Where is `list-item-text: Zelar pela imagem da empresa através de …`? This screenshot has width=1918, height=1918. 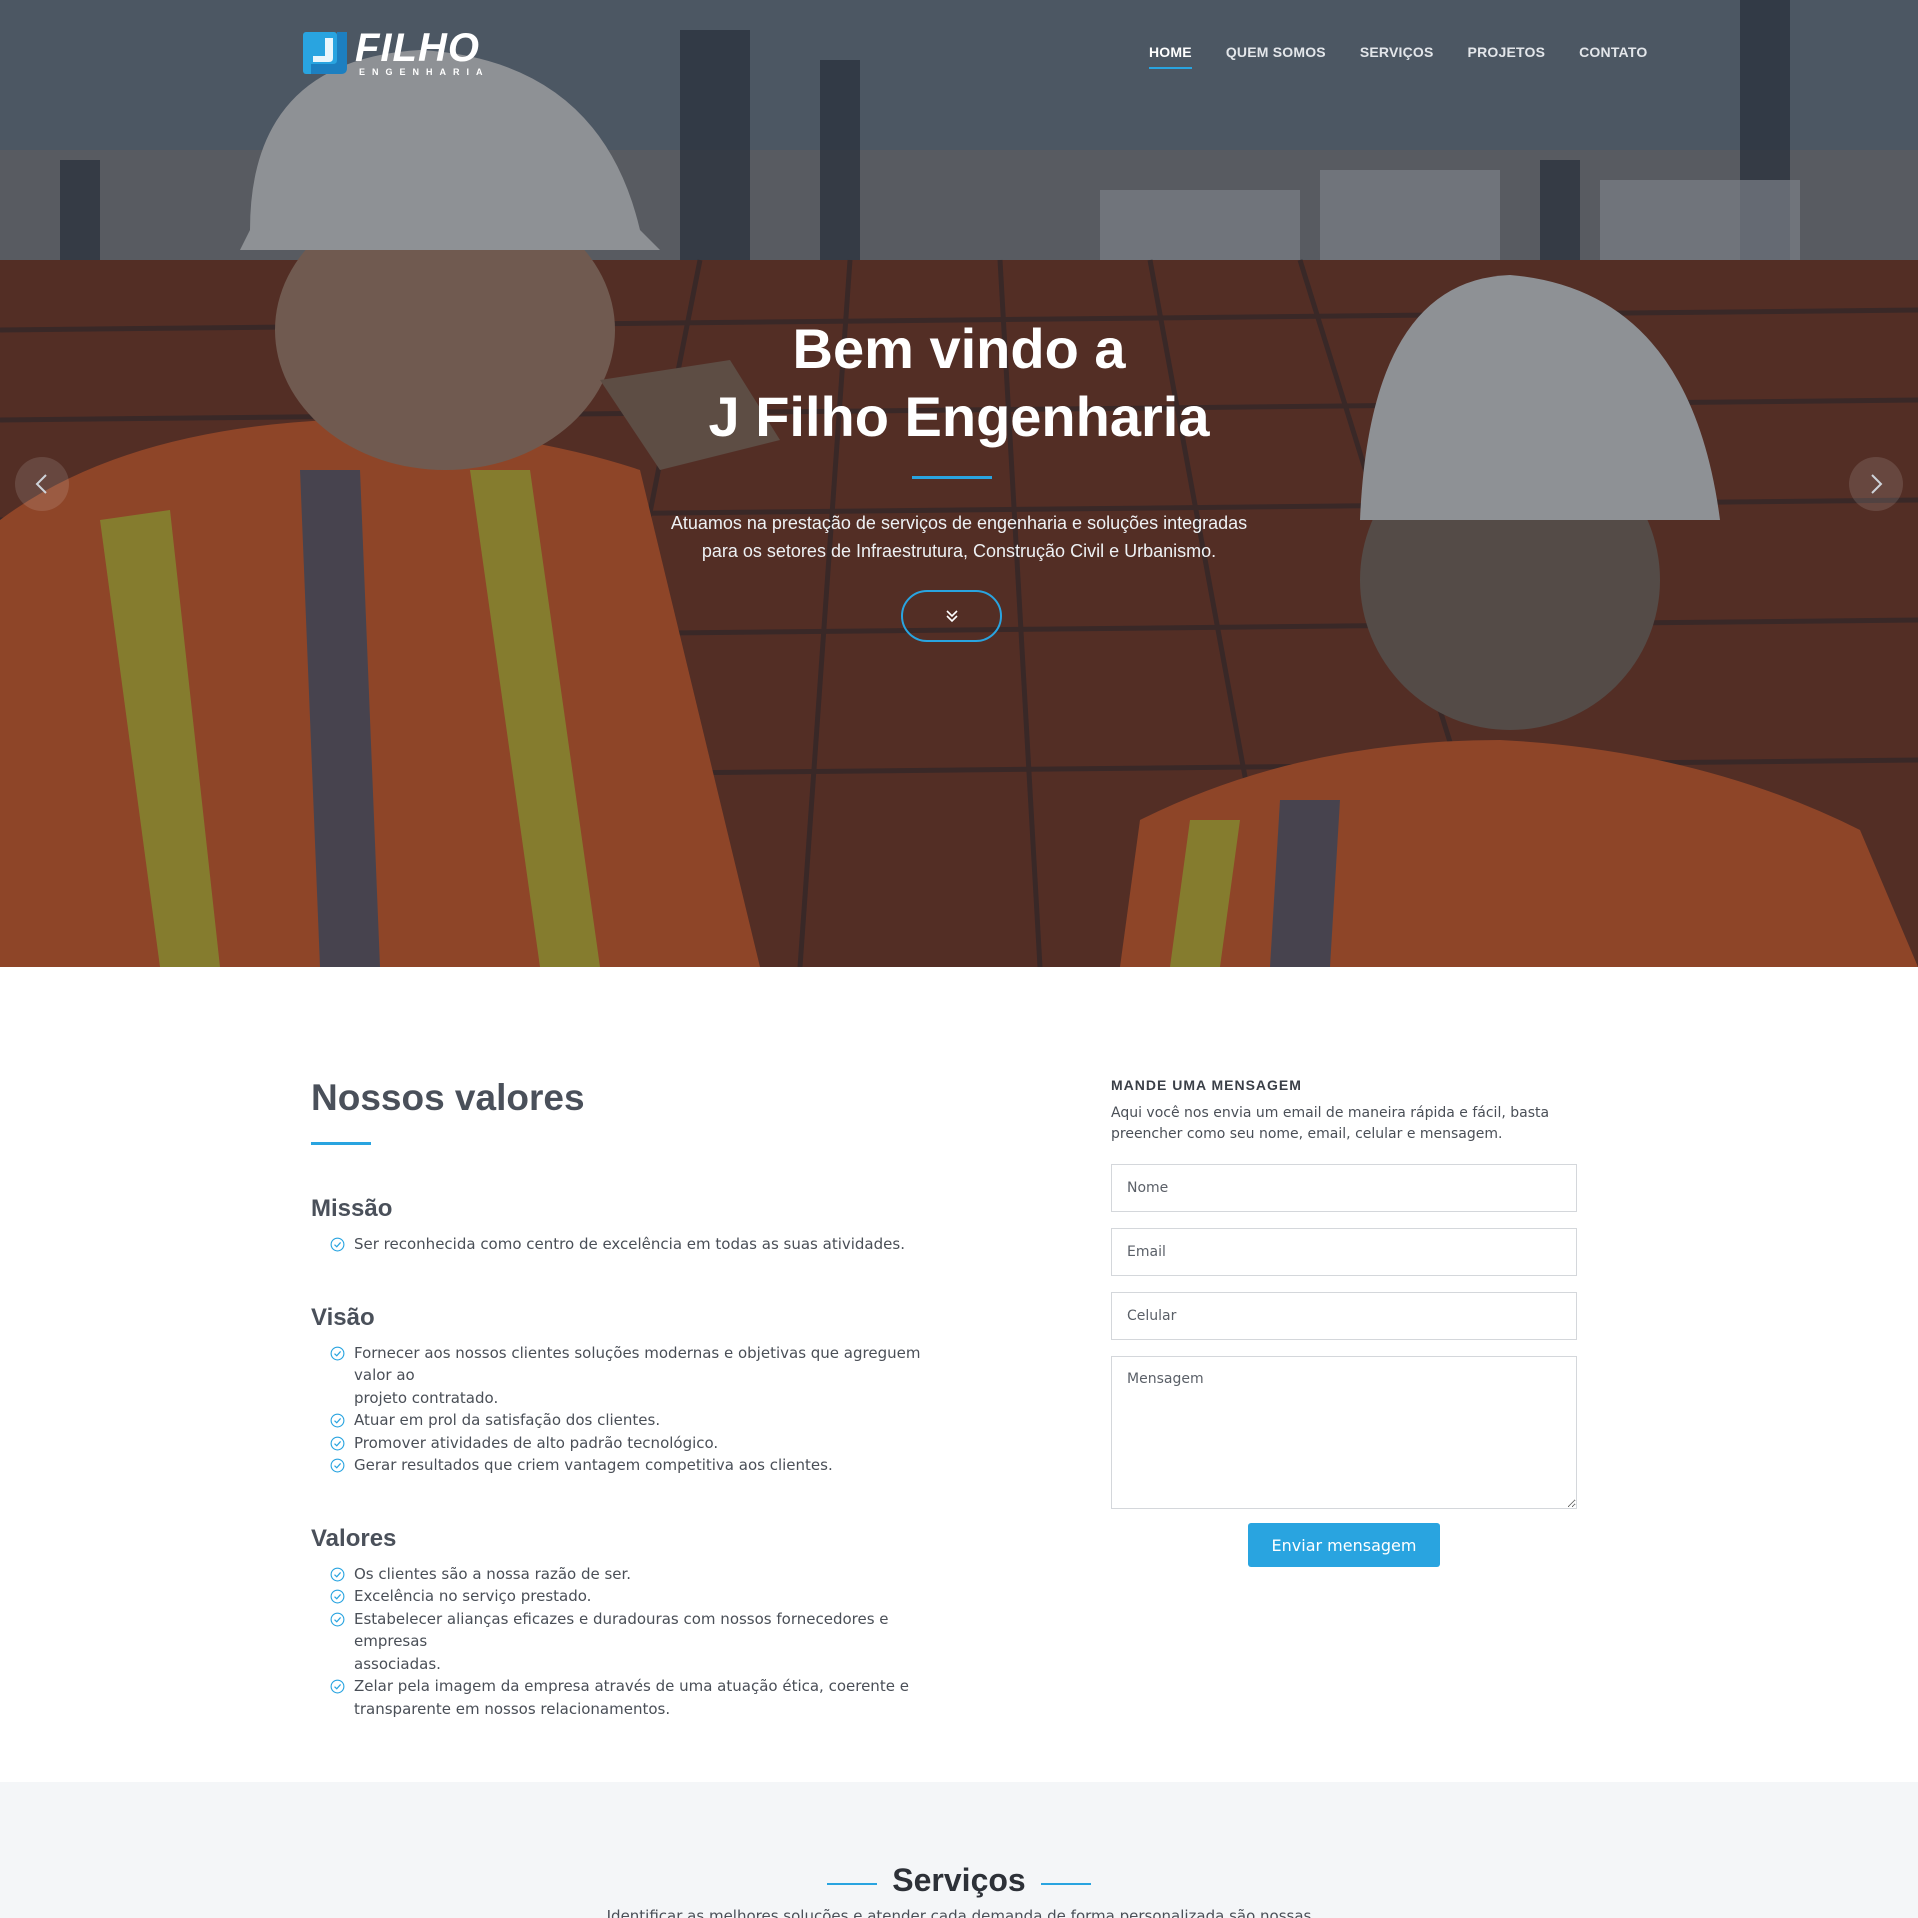 list-item-text: Zelar pela imagem da empresa através de … is located at coordinates (631, 1686).